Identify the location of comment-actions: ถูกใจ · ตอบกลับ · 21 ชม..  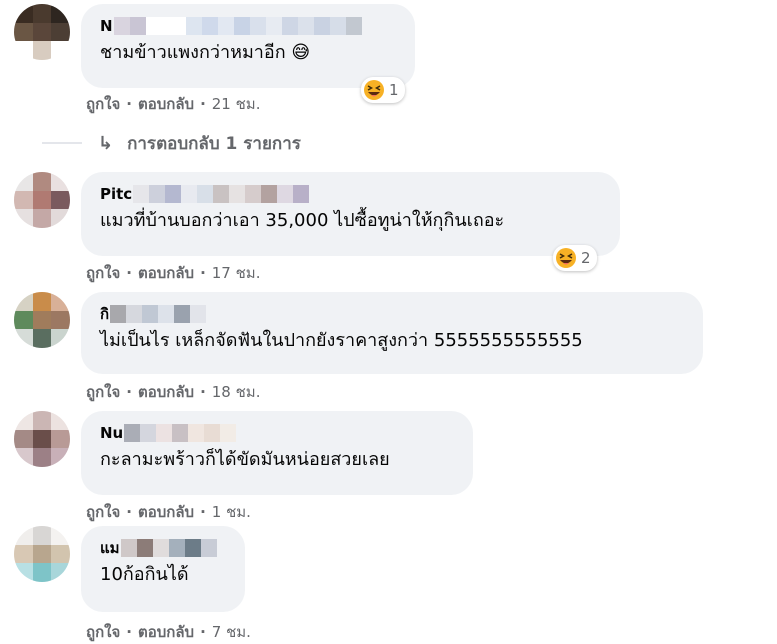
(173, 104).